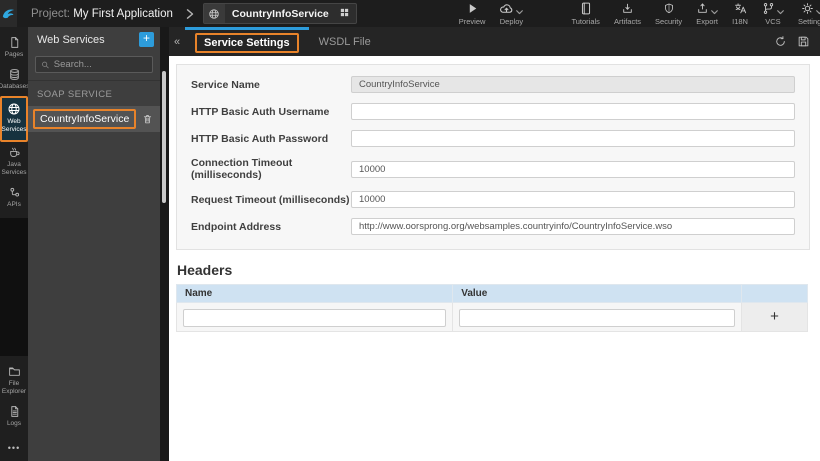 The width and height of the screenshot is (820, 461). I want to click on tutorials-label: Tutorials, so click(585, 21).